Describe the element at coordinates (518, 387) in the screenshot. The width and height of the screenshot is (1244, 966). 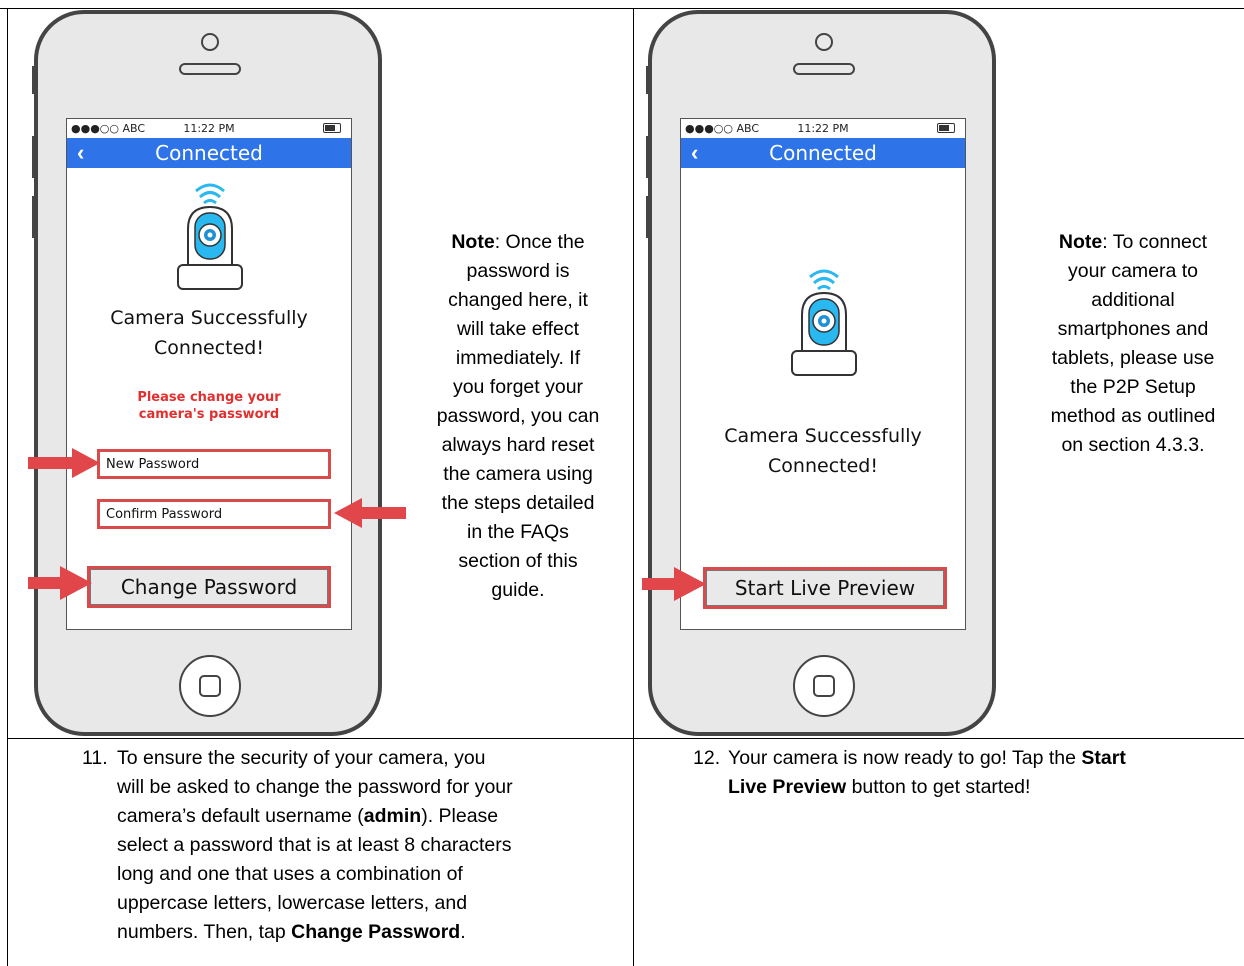
I see `note-line: you forget your` at that location.